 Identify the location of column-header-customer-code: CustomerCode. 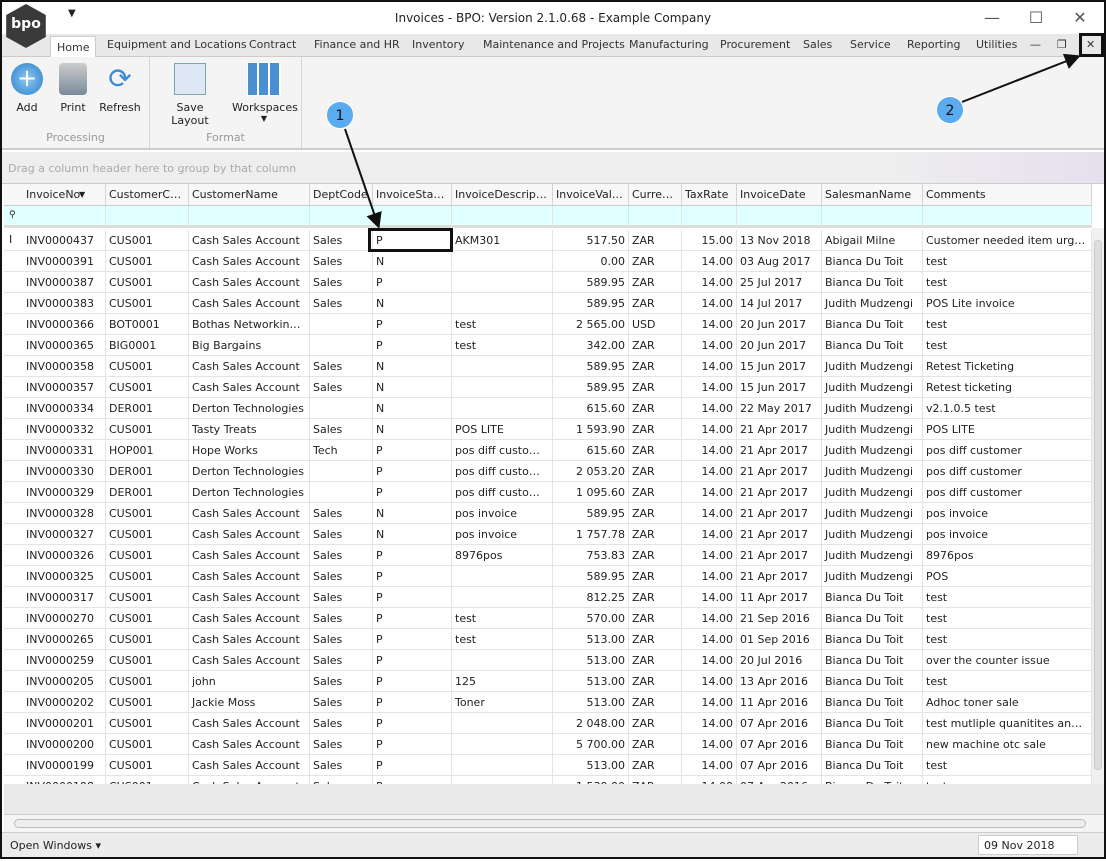
(147, 194).